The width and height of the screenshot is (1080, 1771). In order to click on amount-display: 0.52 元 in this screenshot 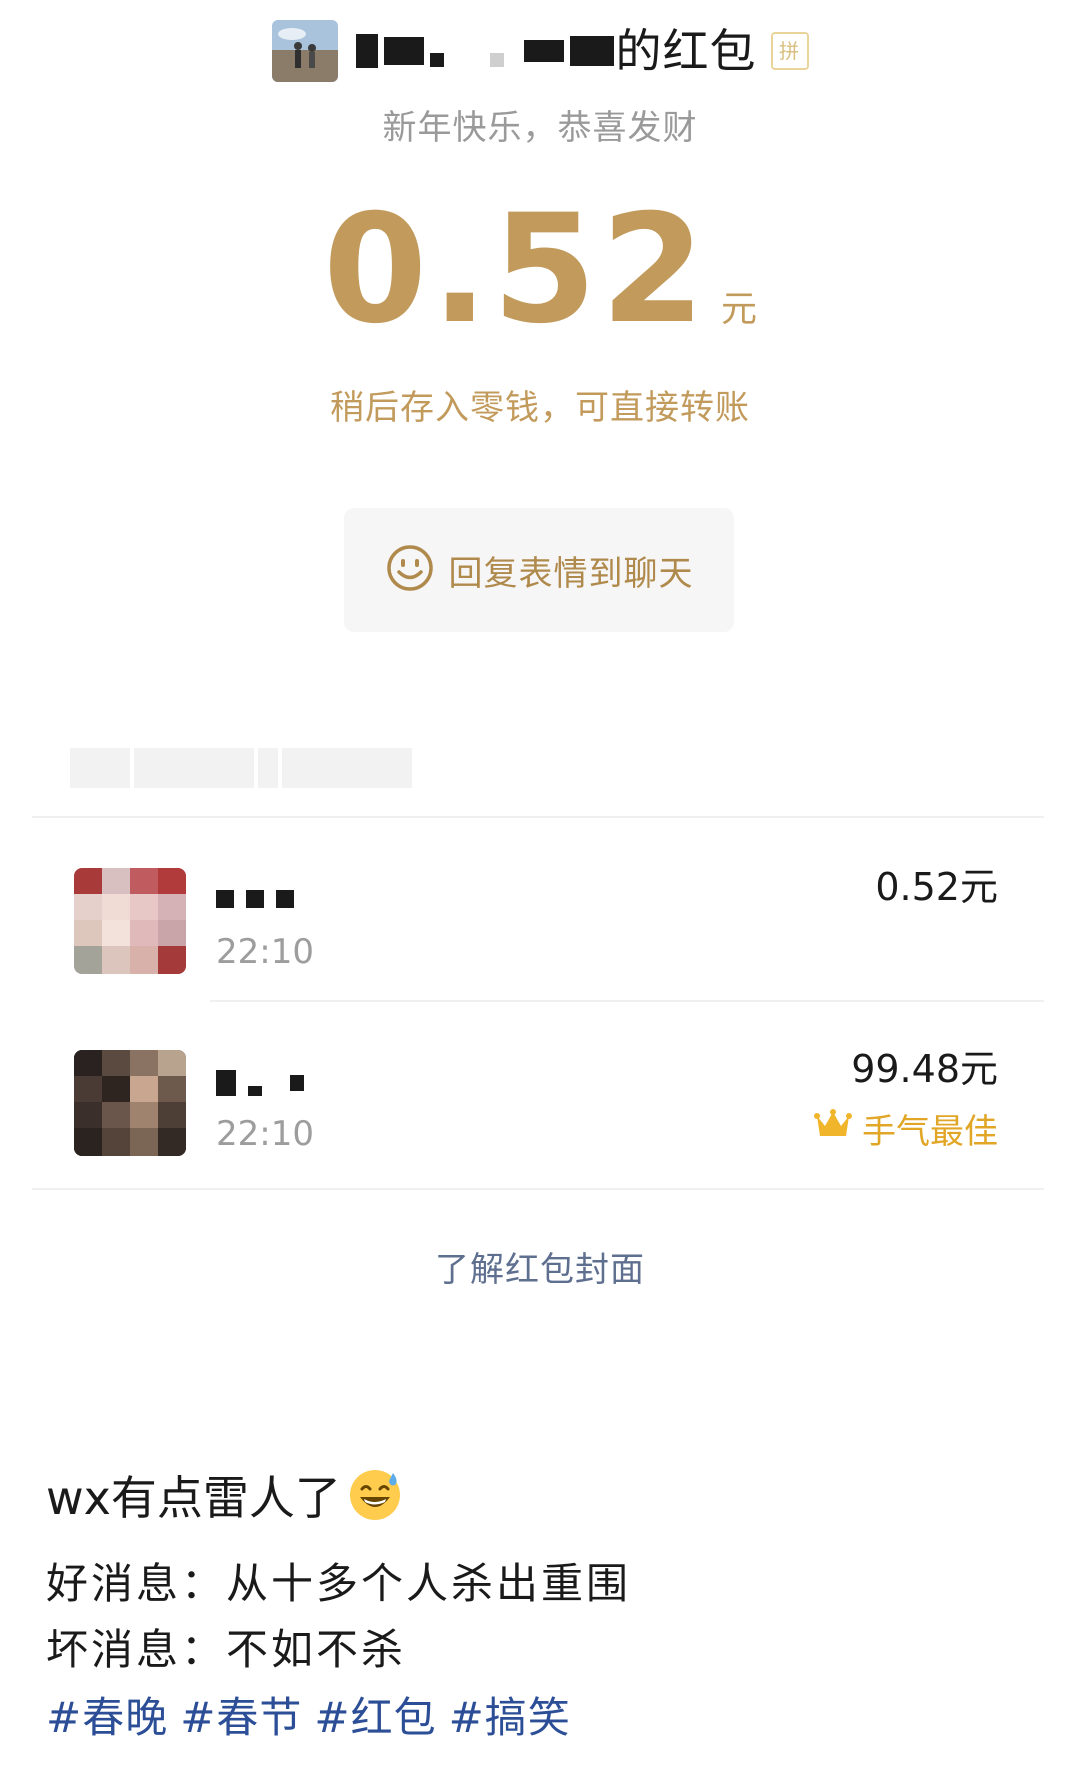, I will do `click(540, 270)`.